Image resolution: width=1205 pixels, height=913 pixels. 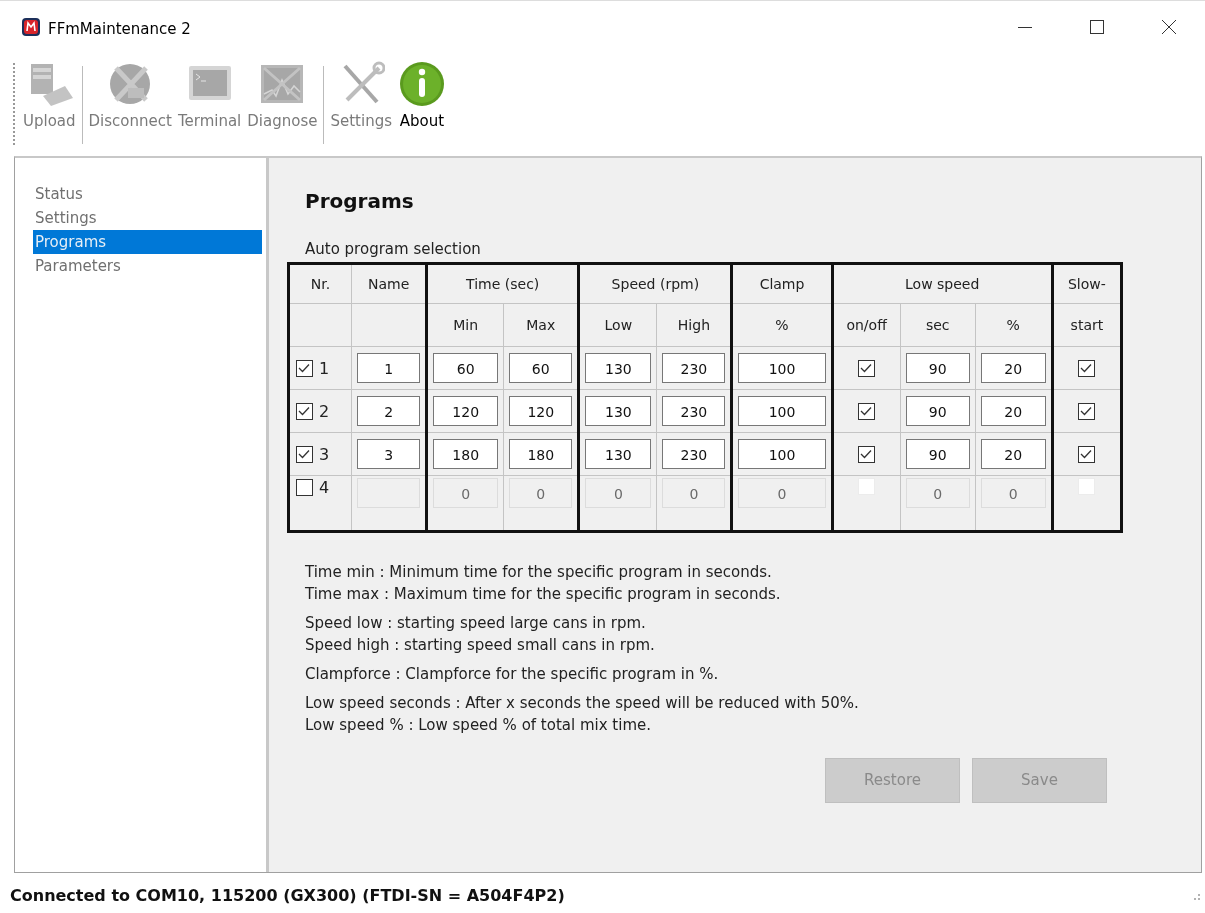 I want to click on sidebar-item: Settings, so click(x=147, y=218).